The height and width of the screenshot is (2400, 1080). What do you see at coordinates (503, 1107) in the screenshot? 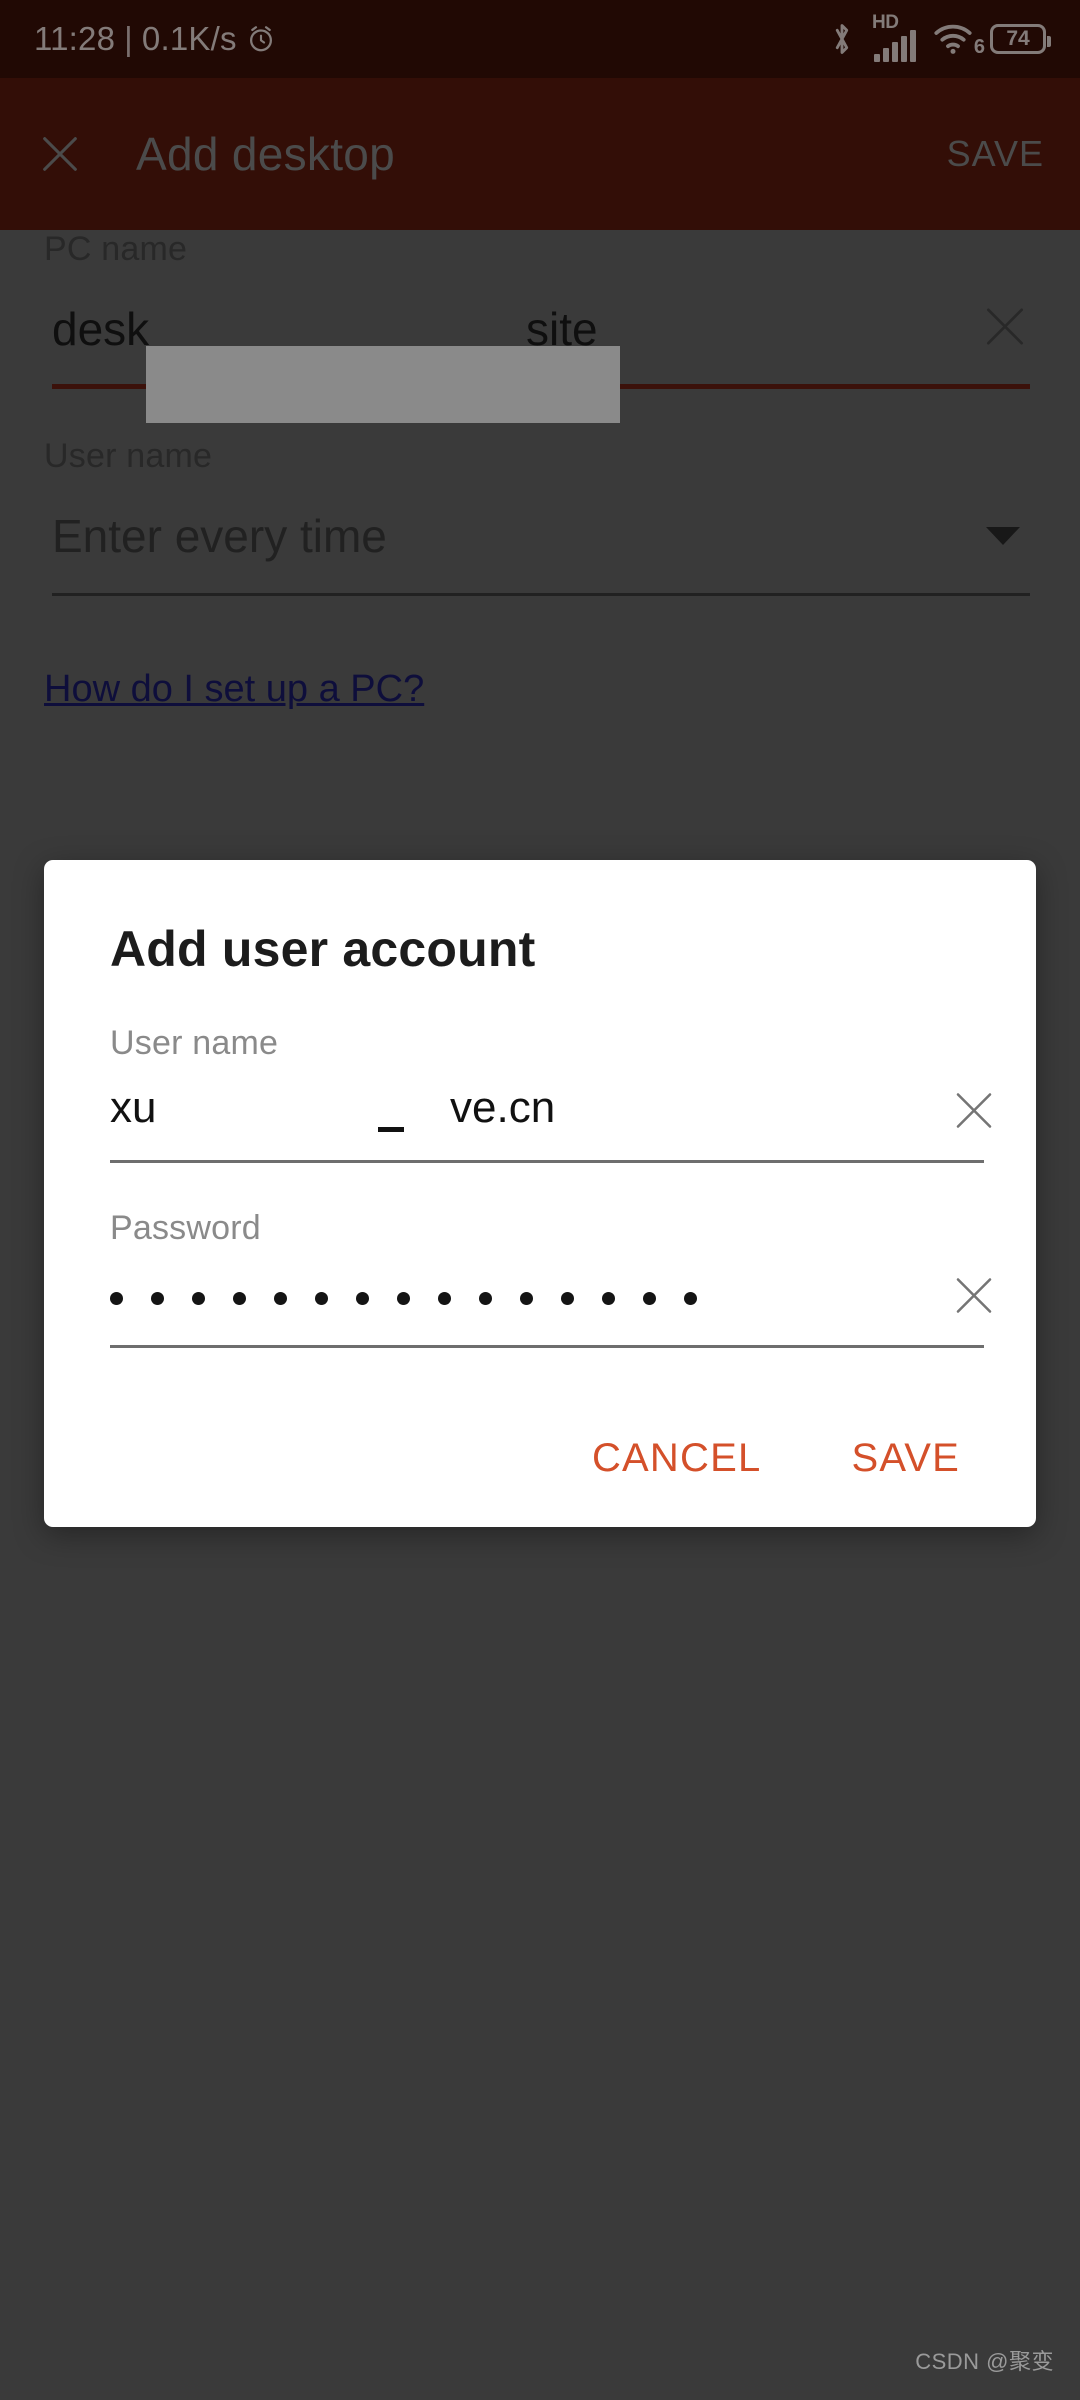
I see `dialog-user-name-value-end: ve.cn` at bounding box center [503, 1107].